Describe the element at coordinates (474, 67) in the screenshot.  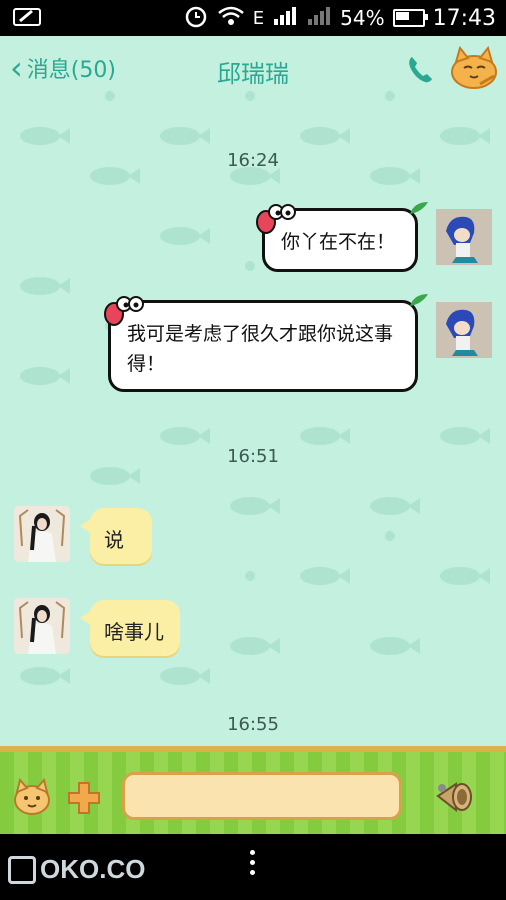
I see `cat-avatar-icon` at that location.